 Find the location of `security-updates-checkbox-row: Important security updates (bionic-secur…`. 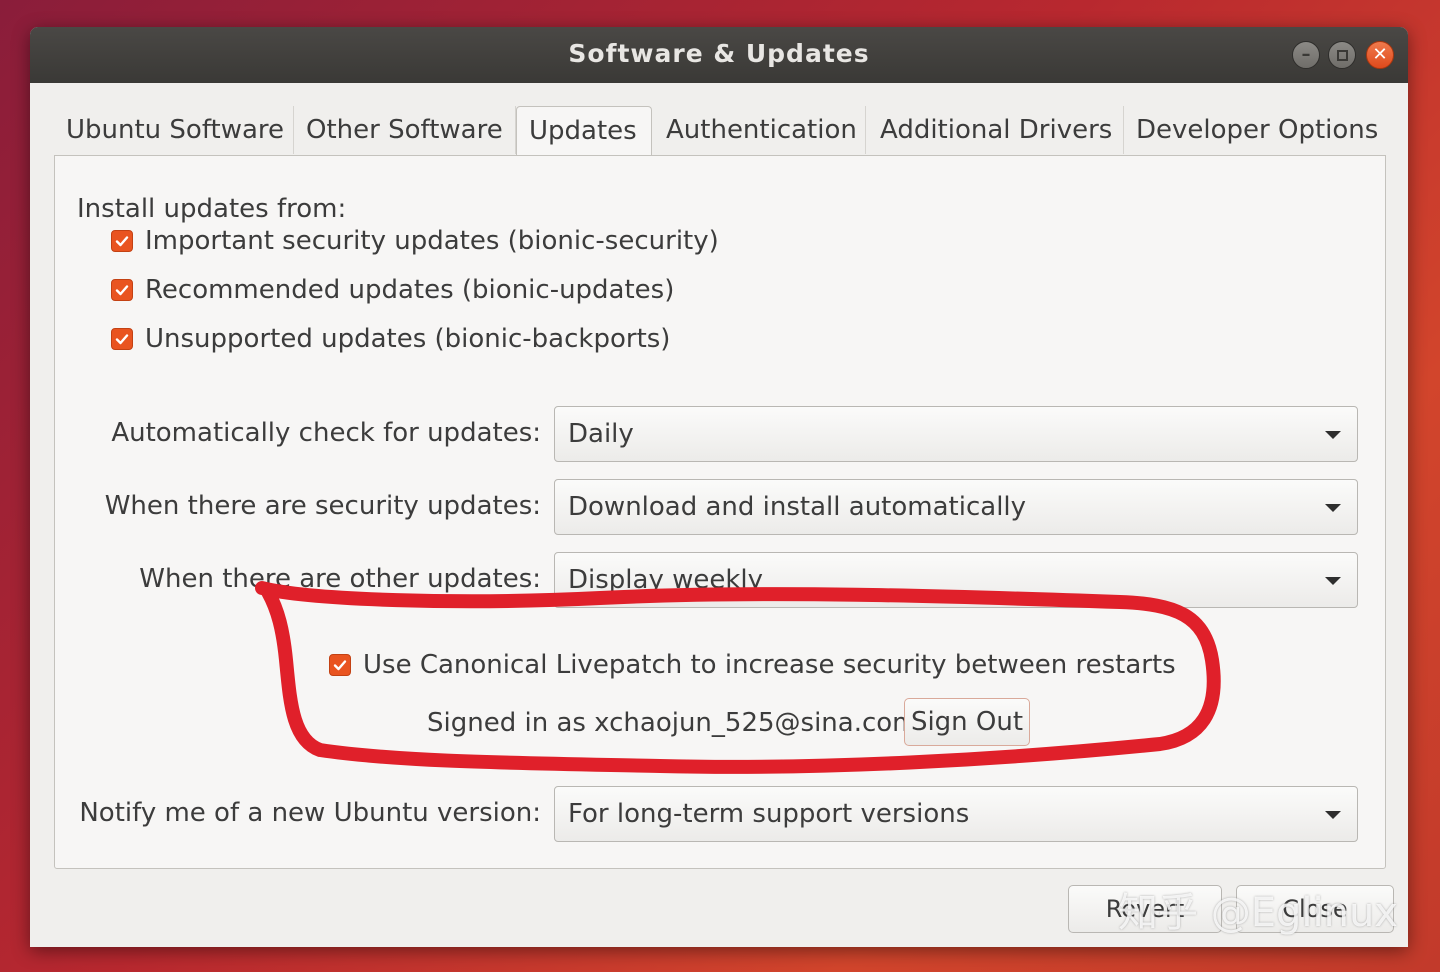

security-updates-checkbox-row: Important security updates (bionic-secur… is located at coordinates (415, 241).